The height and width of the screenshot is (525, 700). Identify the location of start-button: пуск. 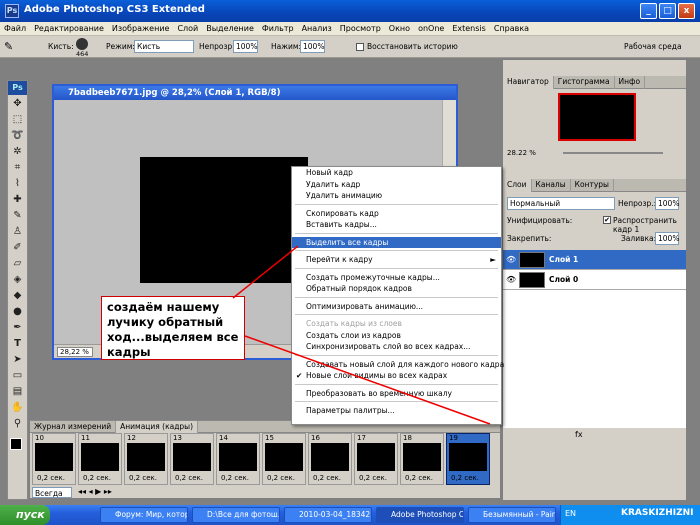
(25, 515).